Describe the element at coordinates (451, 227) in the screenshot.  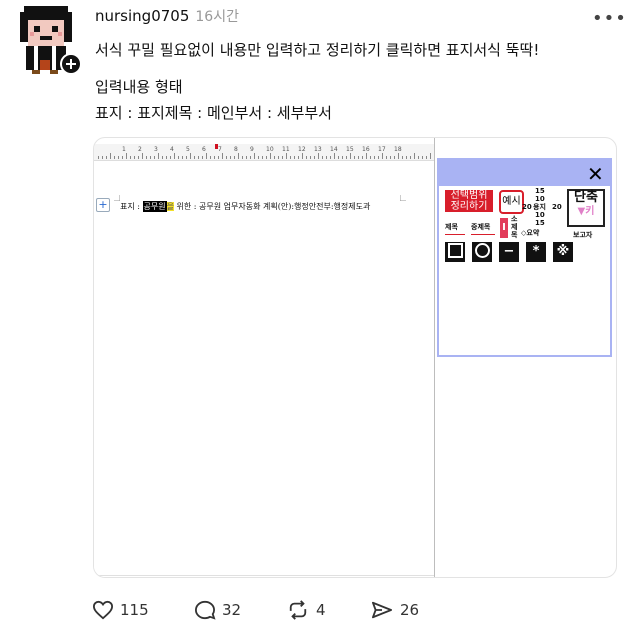
I see `title-button: 제목` at that location.